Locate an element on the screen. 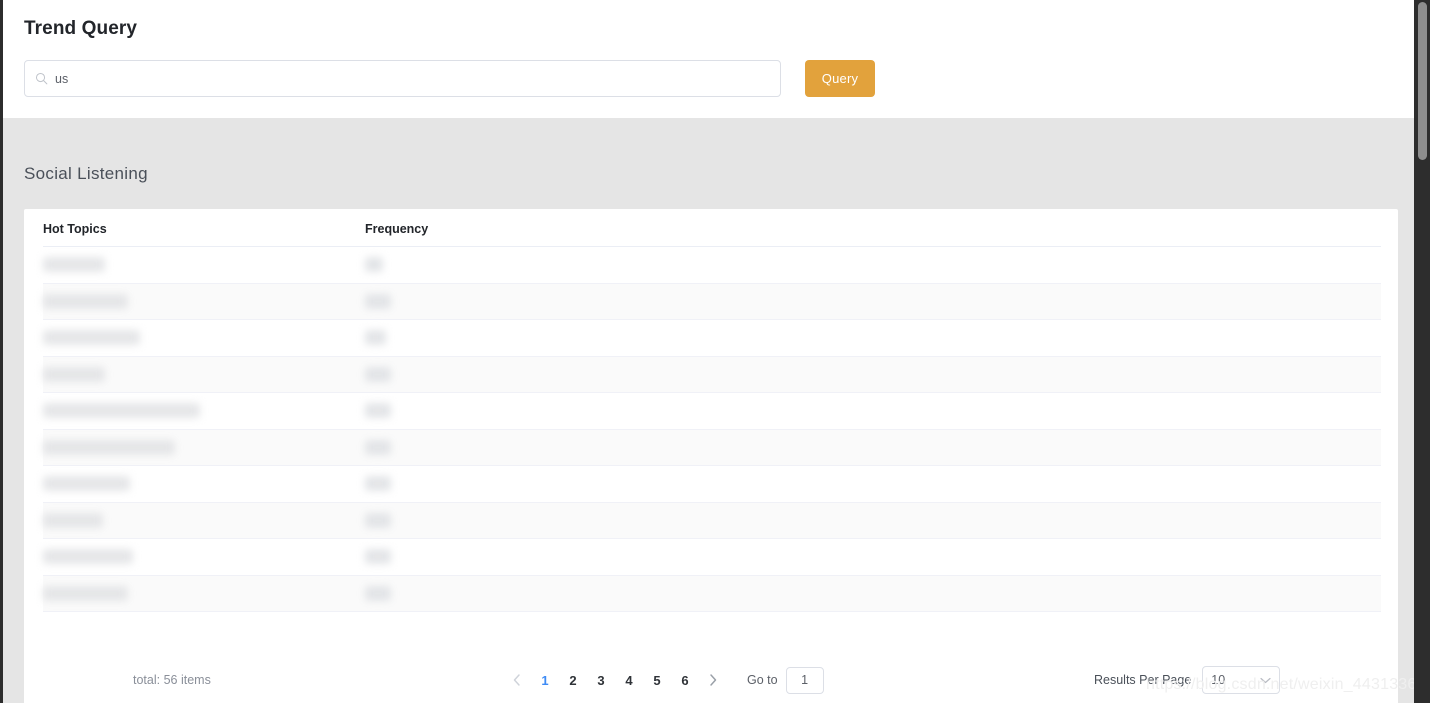 The width and height of the screenshot is (1430, 703). search-box is located at coordinates (402, 78).